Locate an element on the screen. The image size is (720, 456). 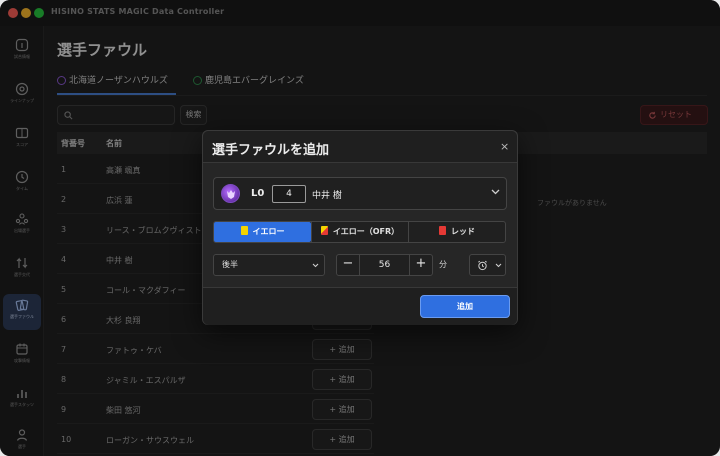
alarm-clock-icon is located at coordinates (482, 265).